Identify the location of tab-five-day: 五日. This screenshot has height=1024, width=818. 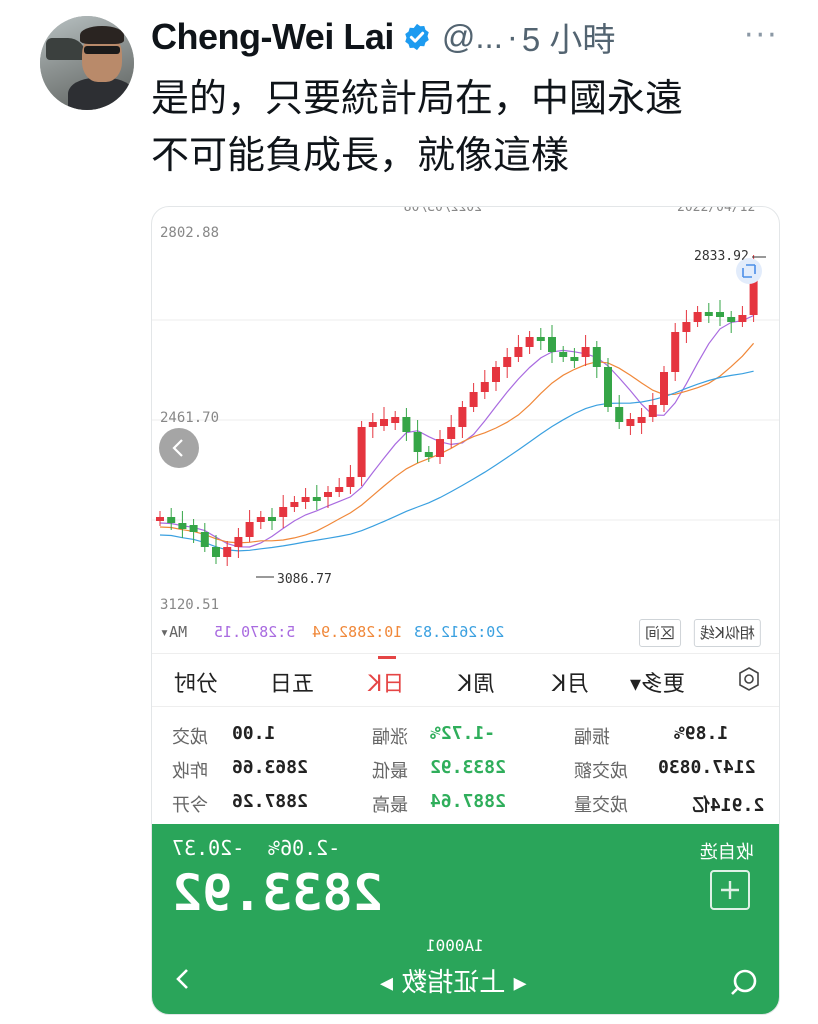
(292, 682).